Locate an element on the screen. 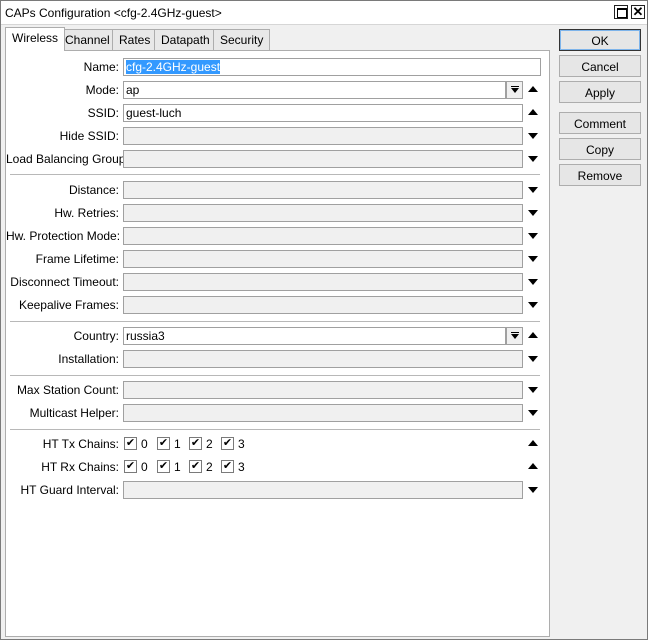 This screenshot has width=648, height=640. cancel-button: Cancel is located at coordinates (600, 66).